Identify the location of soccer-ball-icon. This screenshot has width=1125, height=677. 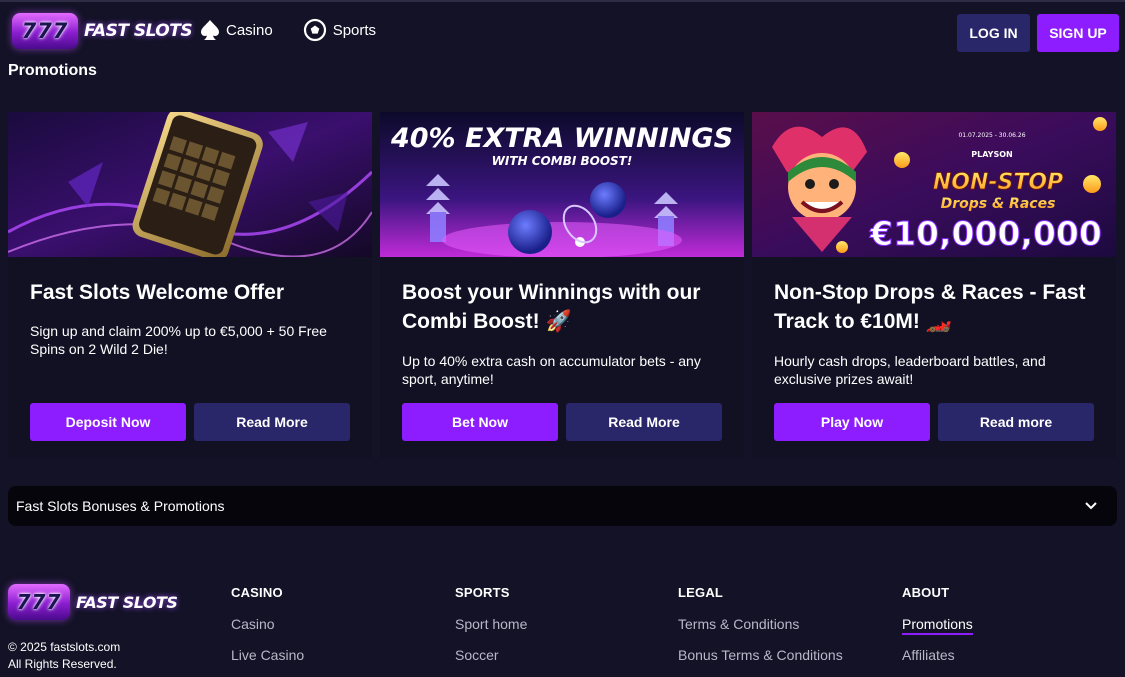
(314, 30).